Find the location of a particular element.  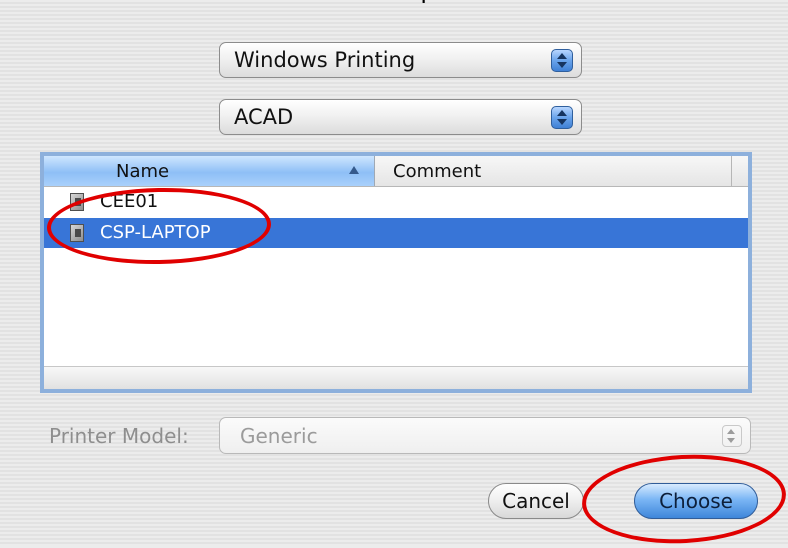

column-header-name: Name is located at coordinates (209, 171).